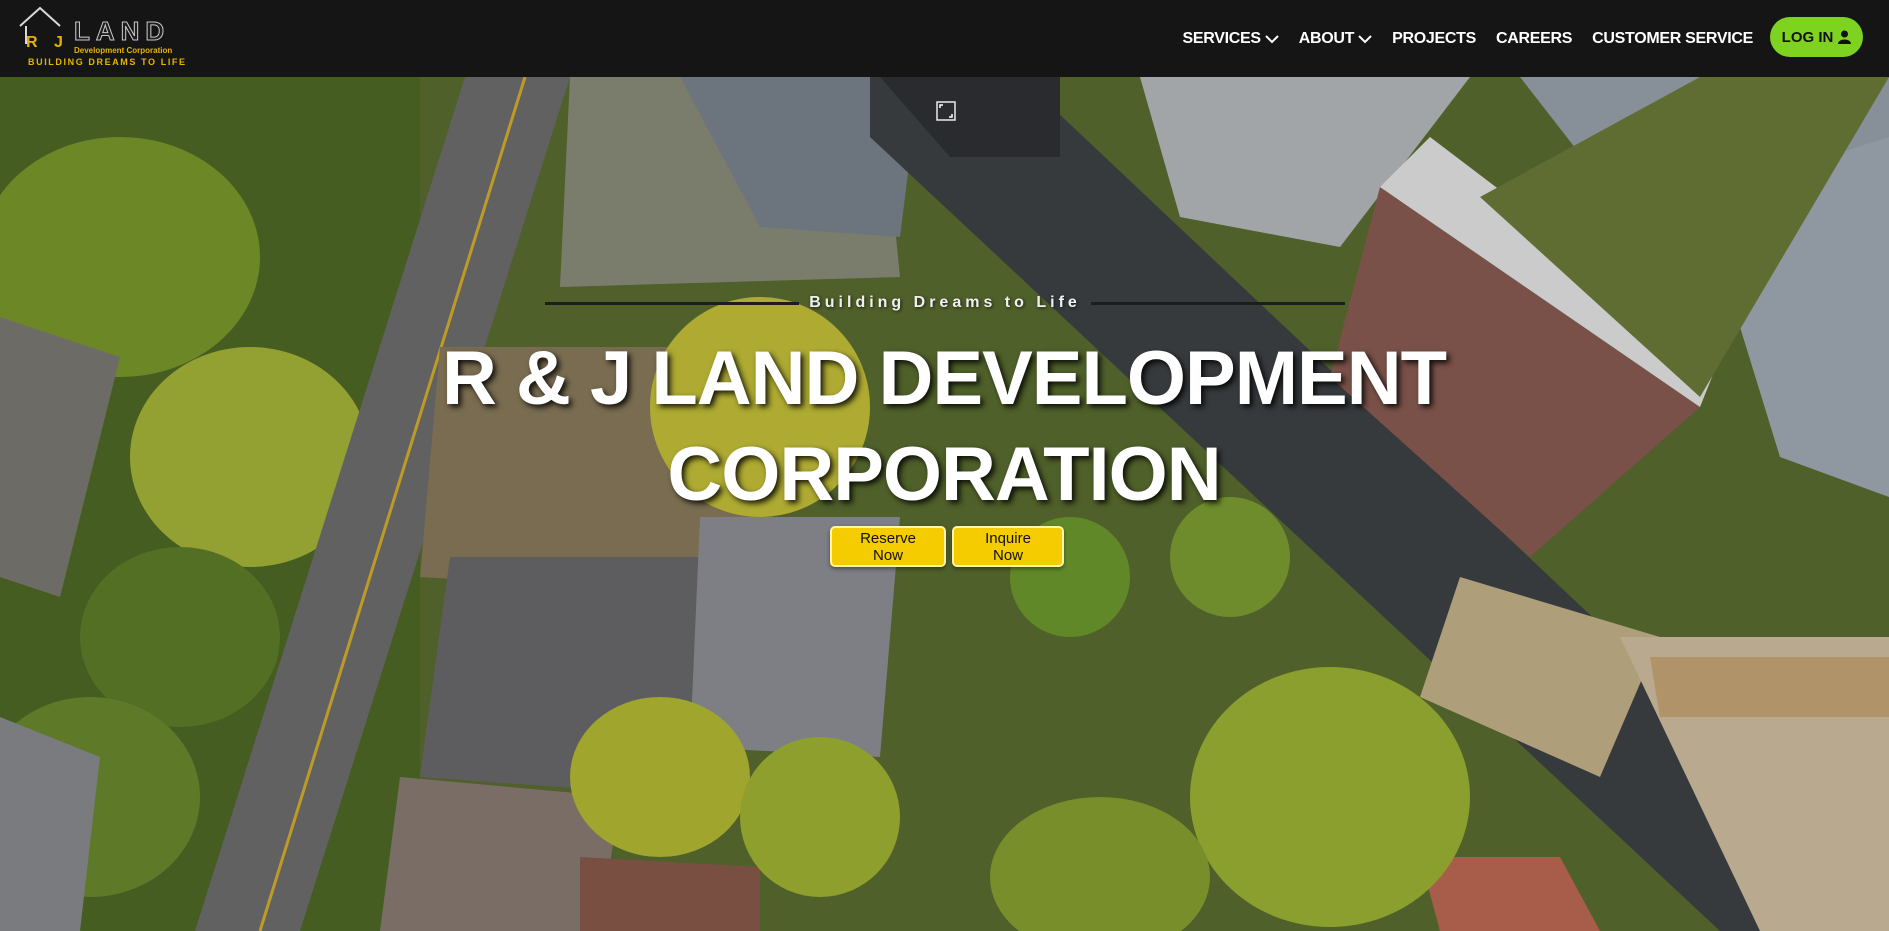  What do you see at coordinates (123, 50) in the screenshot?
I see `logo-subtitle: Development Corporation` at bounding box center [123, 50].